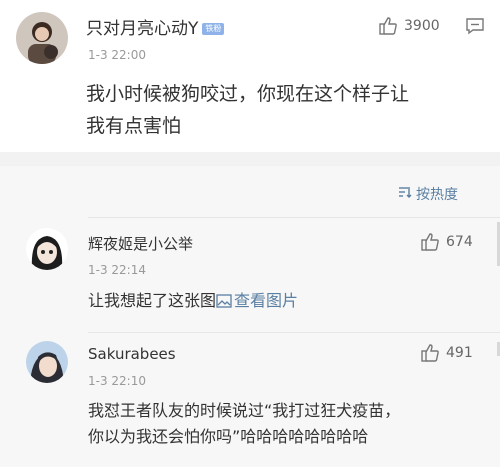 Image resolution: width=500 pixels, height=467 pixels. I want to click on image-icon, so click(224, 303).